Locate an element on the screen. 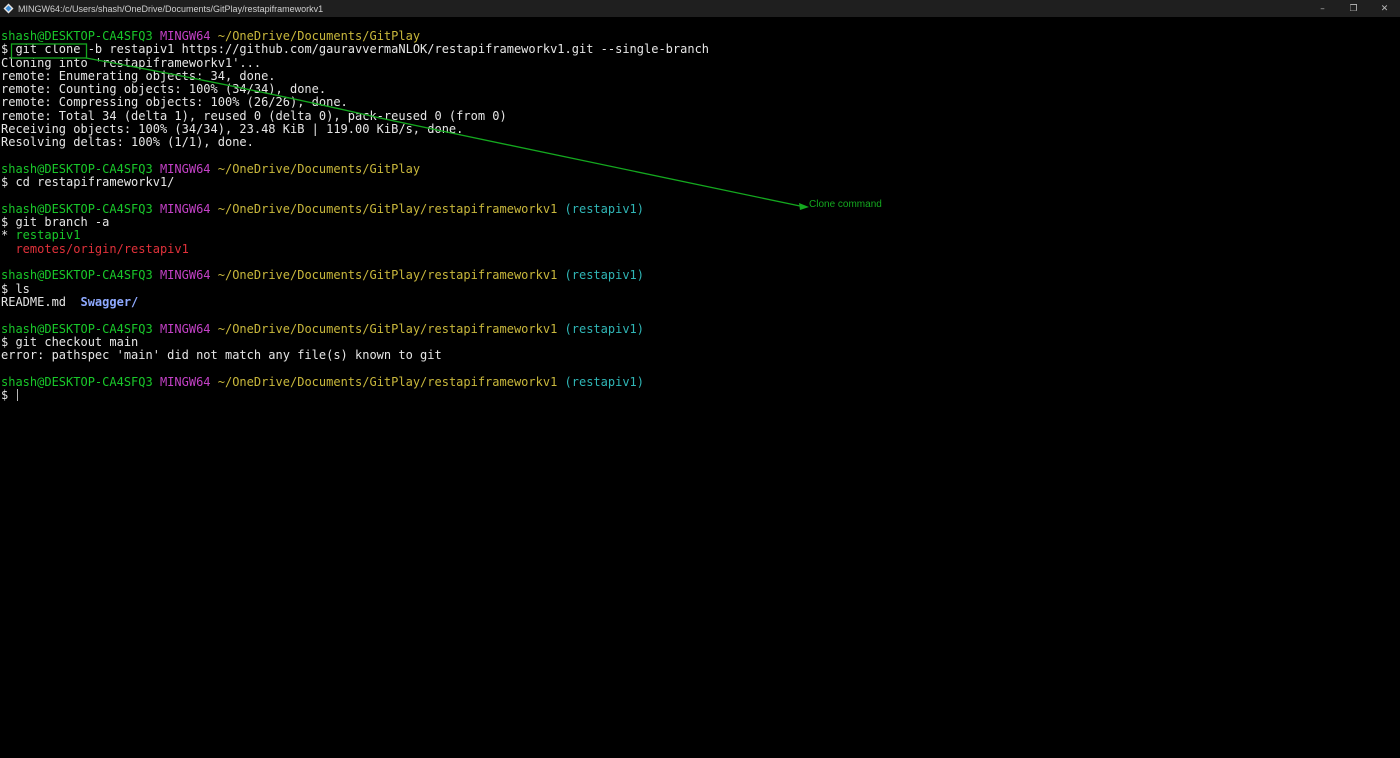 The height and width of the screenshot is (758, 1400). terminal-line: * restapiv1 is located at coordinates (696, 235).